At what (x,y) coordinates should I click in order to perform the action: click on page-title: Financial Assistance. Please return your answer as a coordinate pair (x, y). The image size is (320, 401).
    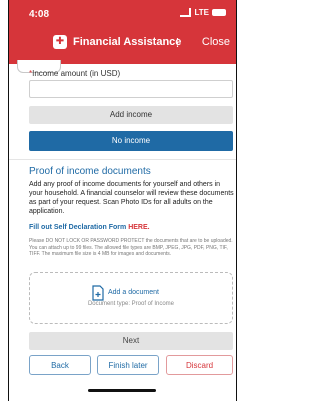
    Looking at the image, I should click on (127, 42).